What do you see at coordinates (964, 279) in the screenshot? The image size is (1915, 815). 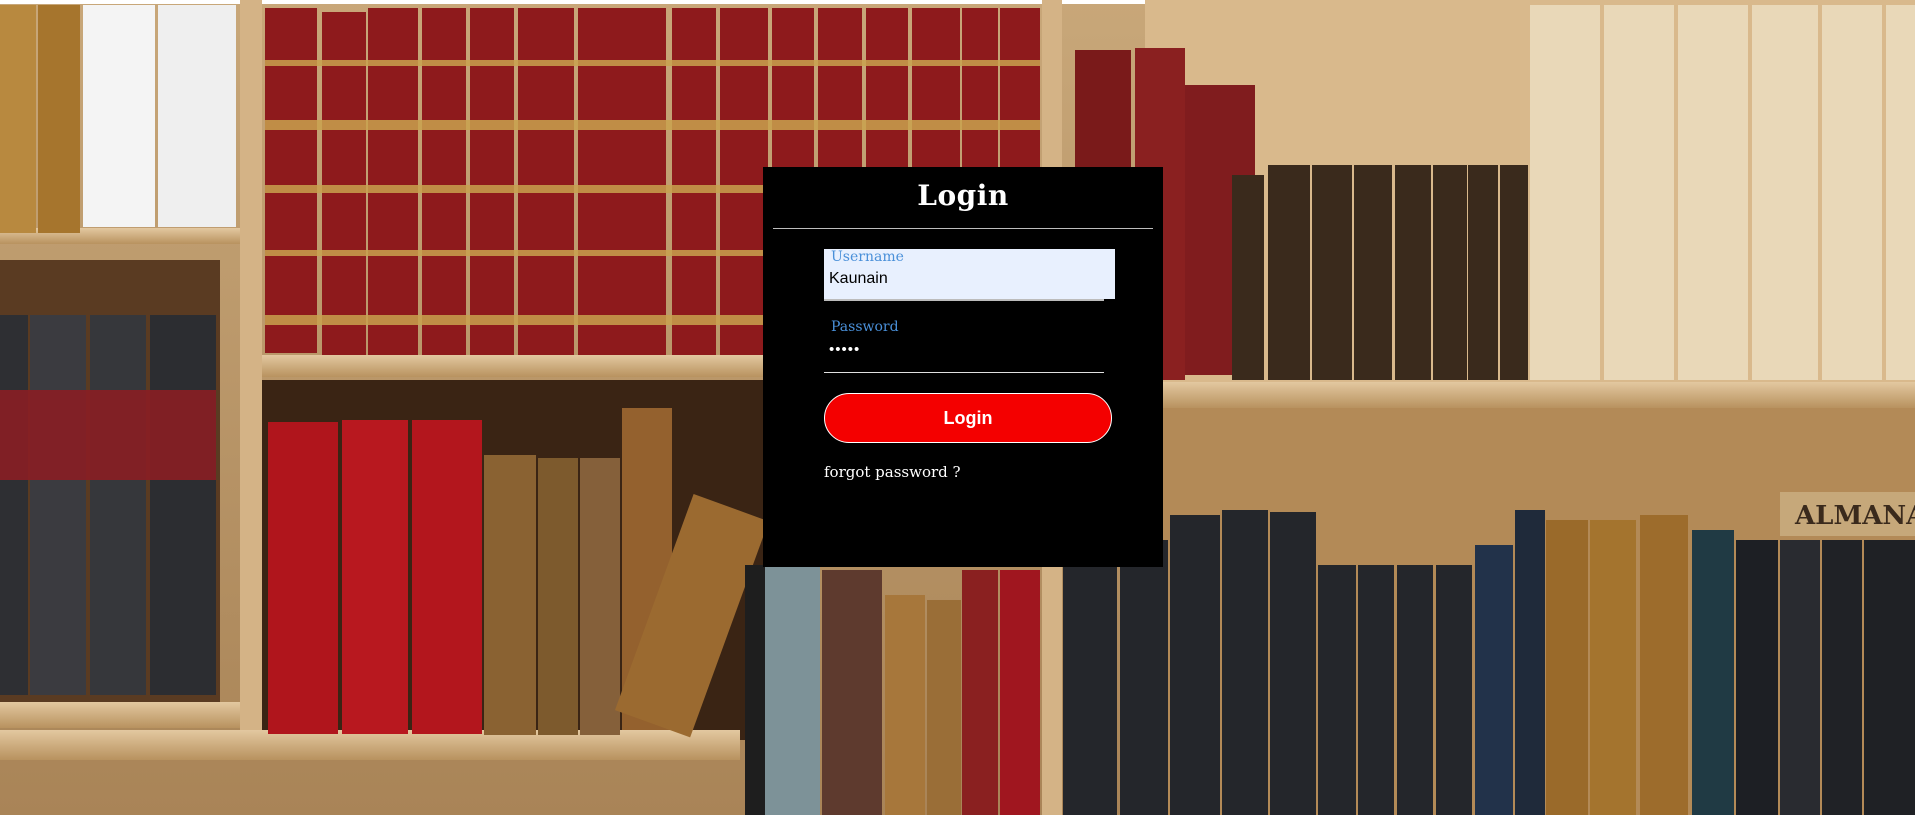 I see `username-input` at bounding box center [964, 279].